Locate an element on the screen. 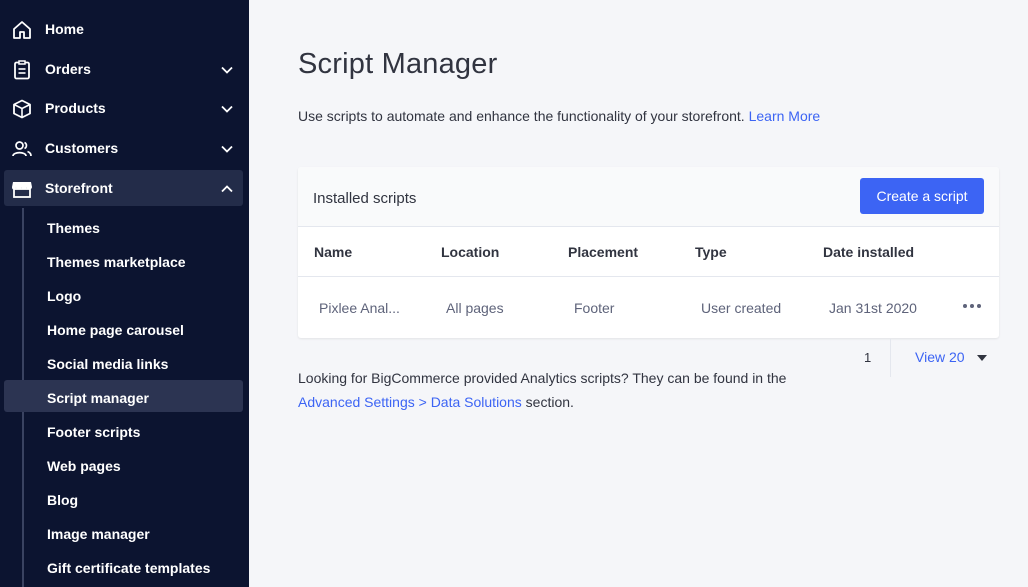 Image resolution: width=1028 pixels, height=587 pixels. panel-header: Installed scripts Create a script is located at coordinates (648, 197).